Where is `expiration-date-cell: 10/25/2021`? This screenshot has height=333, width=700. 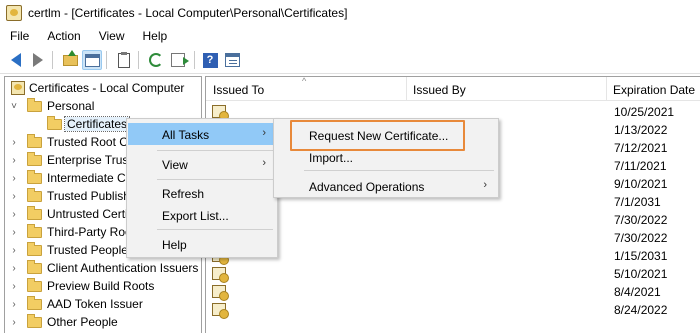
expiration-date-cell: 10/25/2021 is located at coordinates (644, 112).